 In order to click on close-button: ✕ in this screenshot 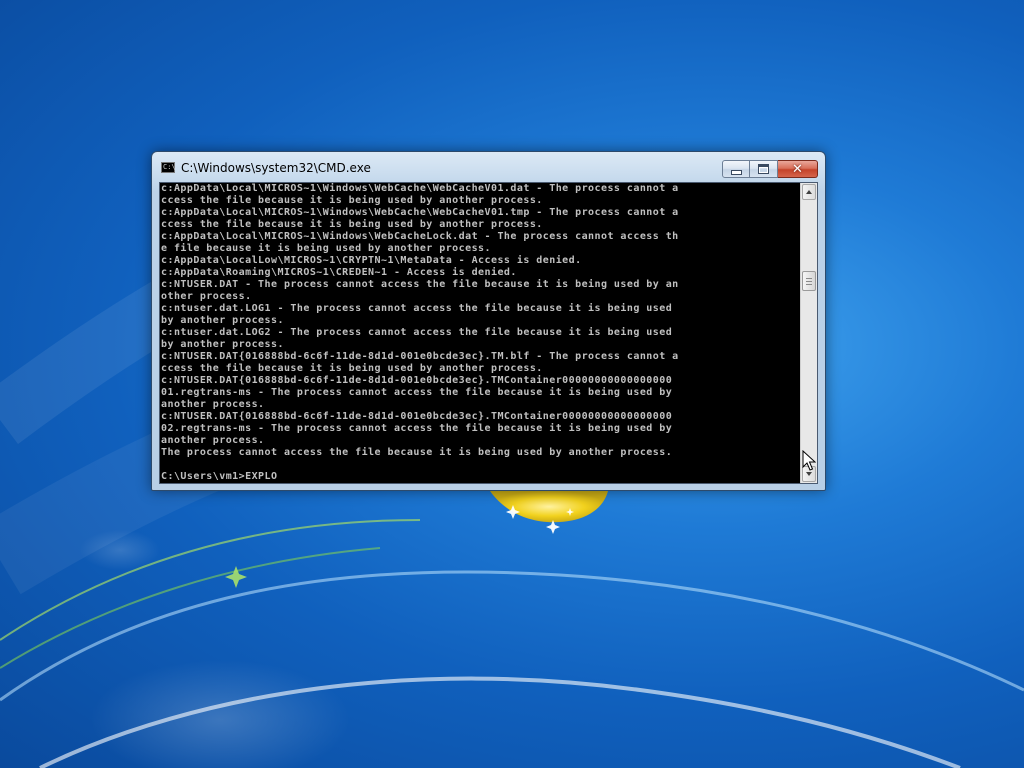, I will do `click(798, 169)`.